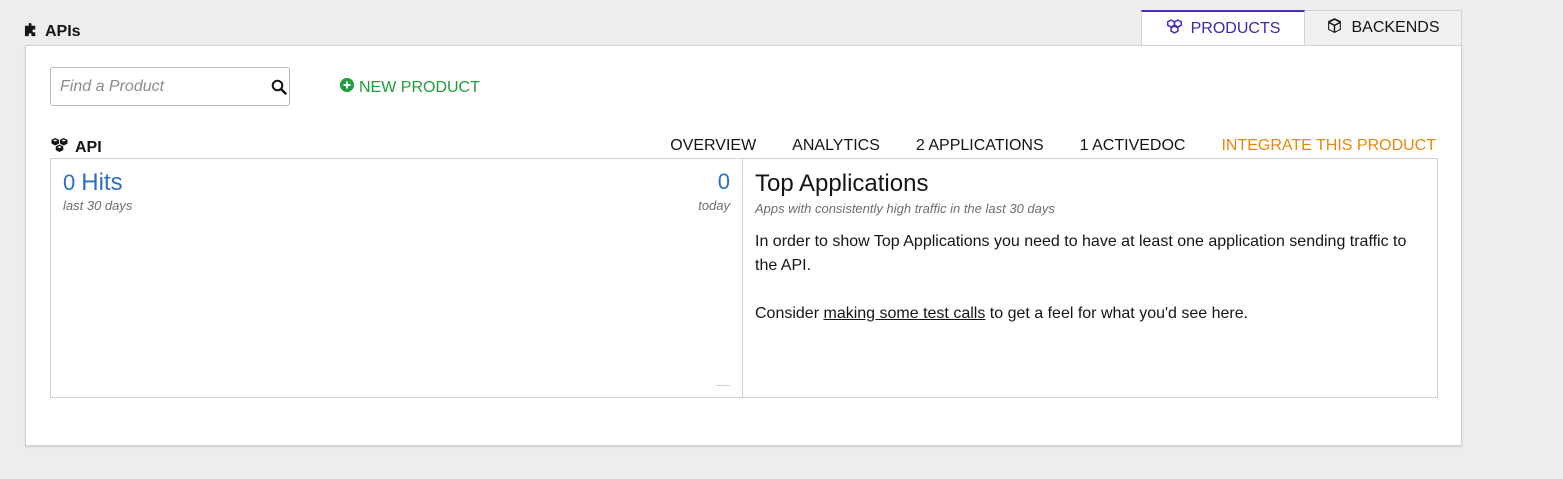  I want to click on overview-link: OVERVIEW, so click(713, 146).